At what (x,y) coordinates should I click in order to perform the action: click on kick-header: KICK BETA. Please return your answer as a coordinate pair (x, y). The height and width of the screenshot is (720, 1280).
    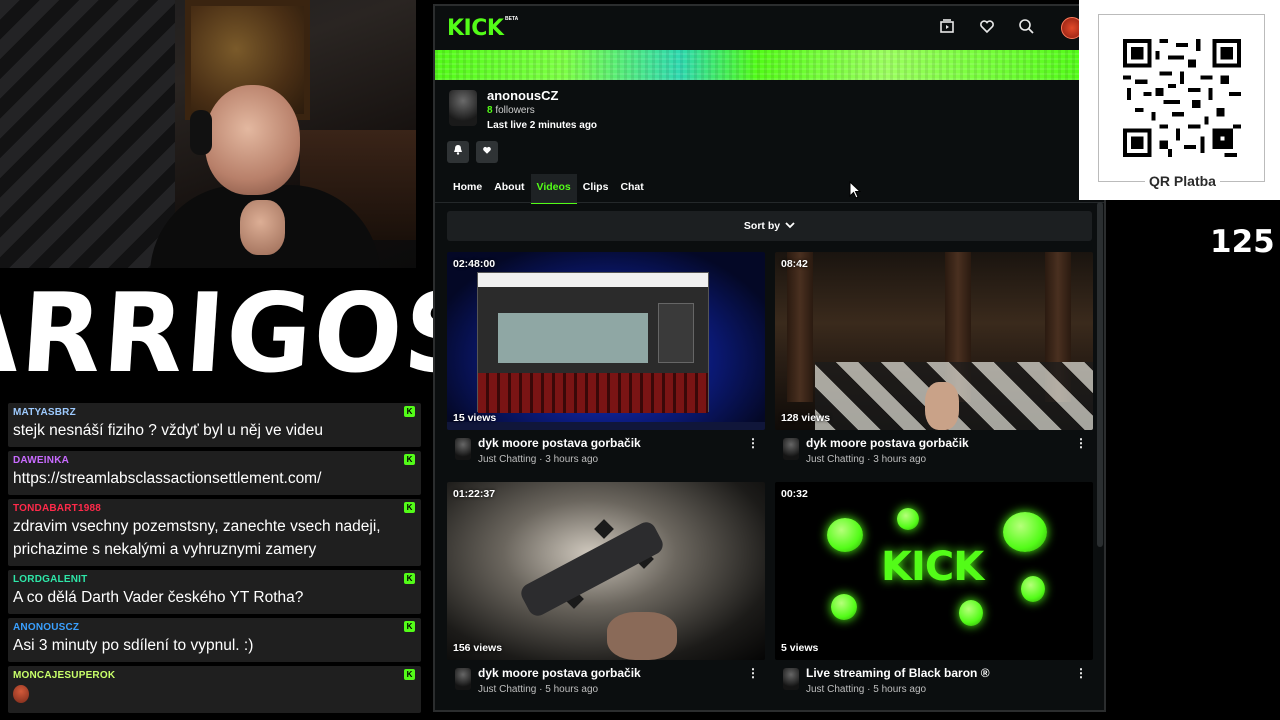
    Looking at the image, I should click on (769, 28).